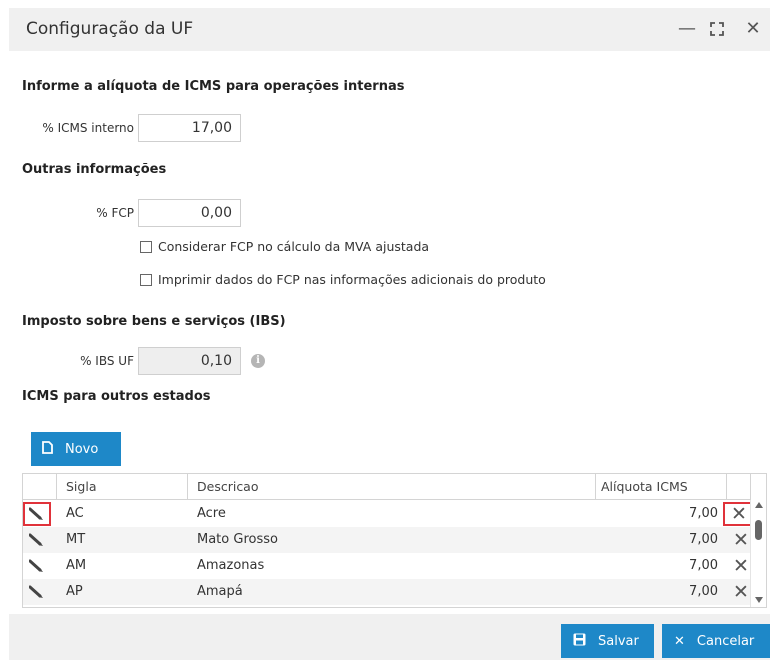  I want to click on cell-sigla: AM, so click(76, 565).